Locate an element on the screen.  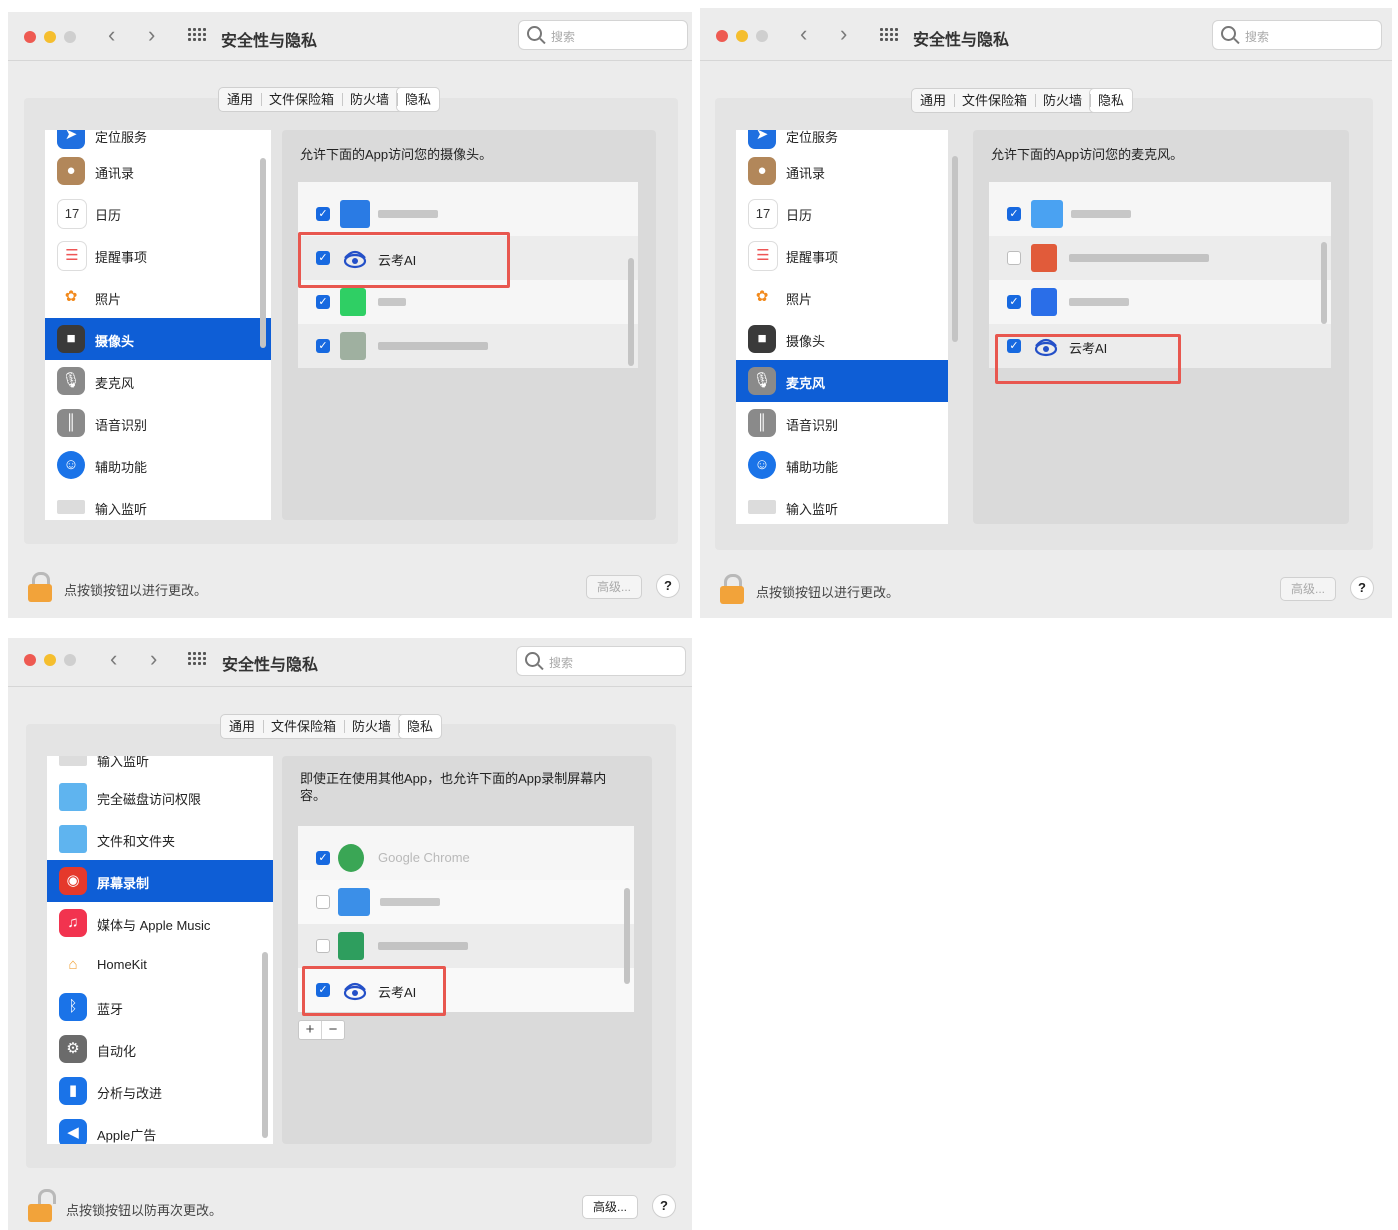
add-app-button: + is located at coordinates (310, 1030).